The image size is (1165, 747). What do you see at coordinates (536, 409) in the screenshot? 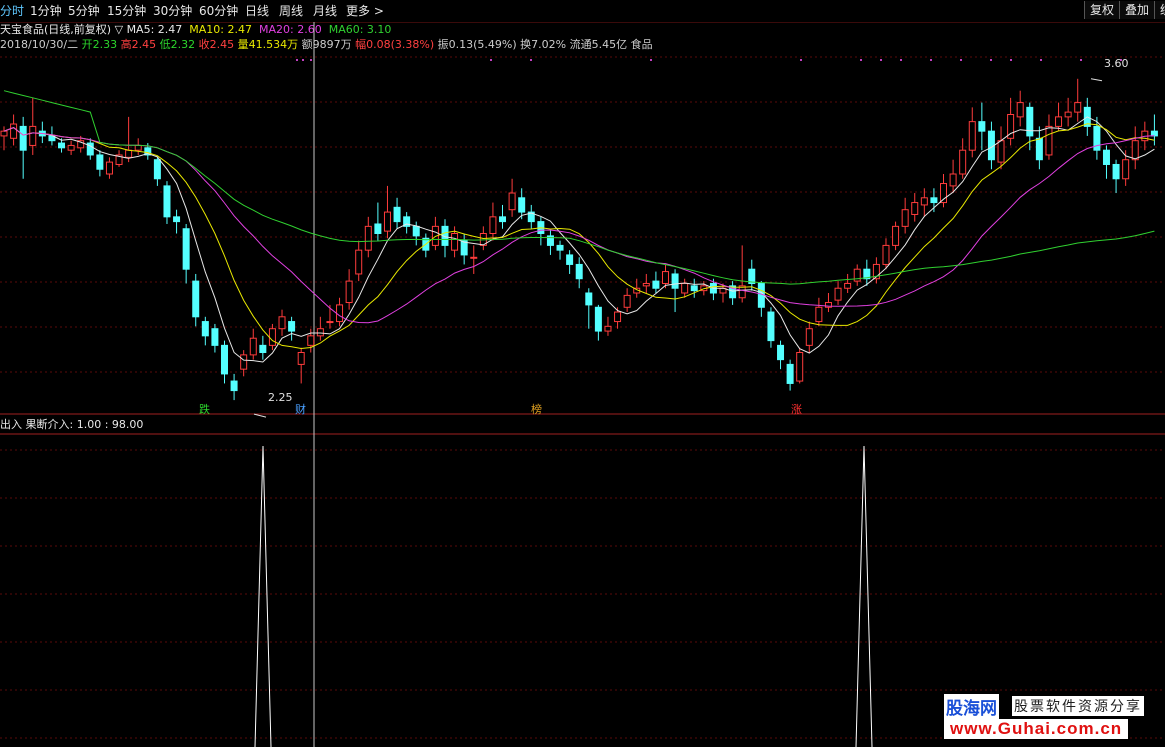
I see `event-marker-list: 榜` at bounding box center [536, 409].